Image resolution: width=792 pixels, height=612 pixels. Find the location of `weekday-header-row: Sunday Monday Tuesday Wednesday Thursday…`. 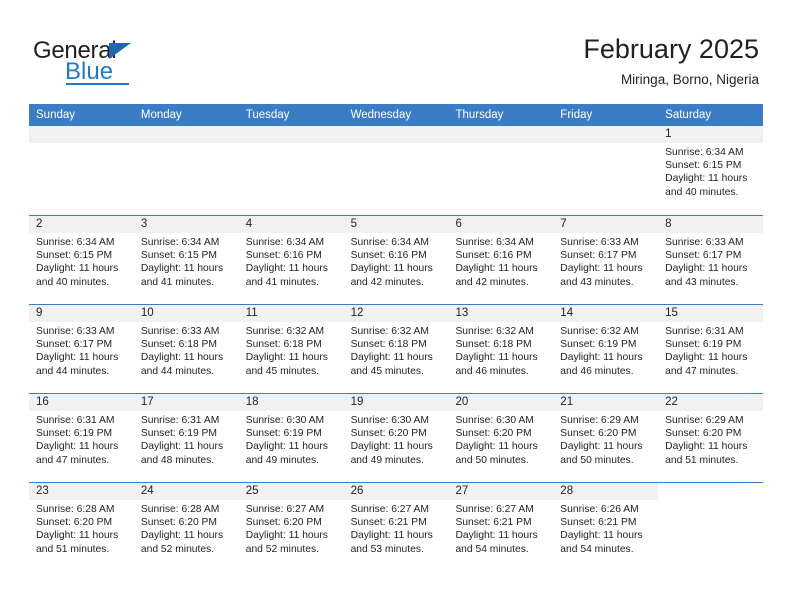

weekday-header-row: Sunday Monday Tuesday Wednesday Thursday… is located at coordinates (396, 115).